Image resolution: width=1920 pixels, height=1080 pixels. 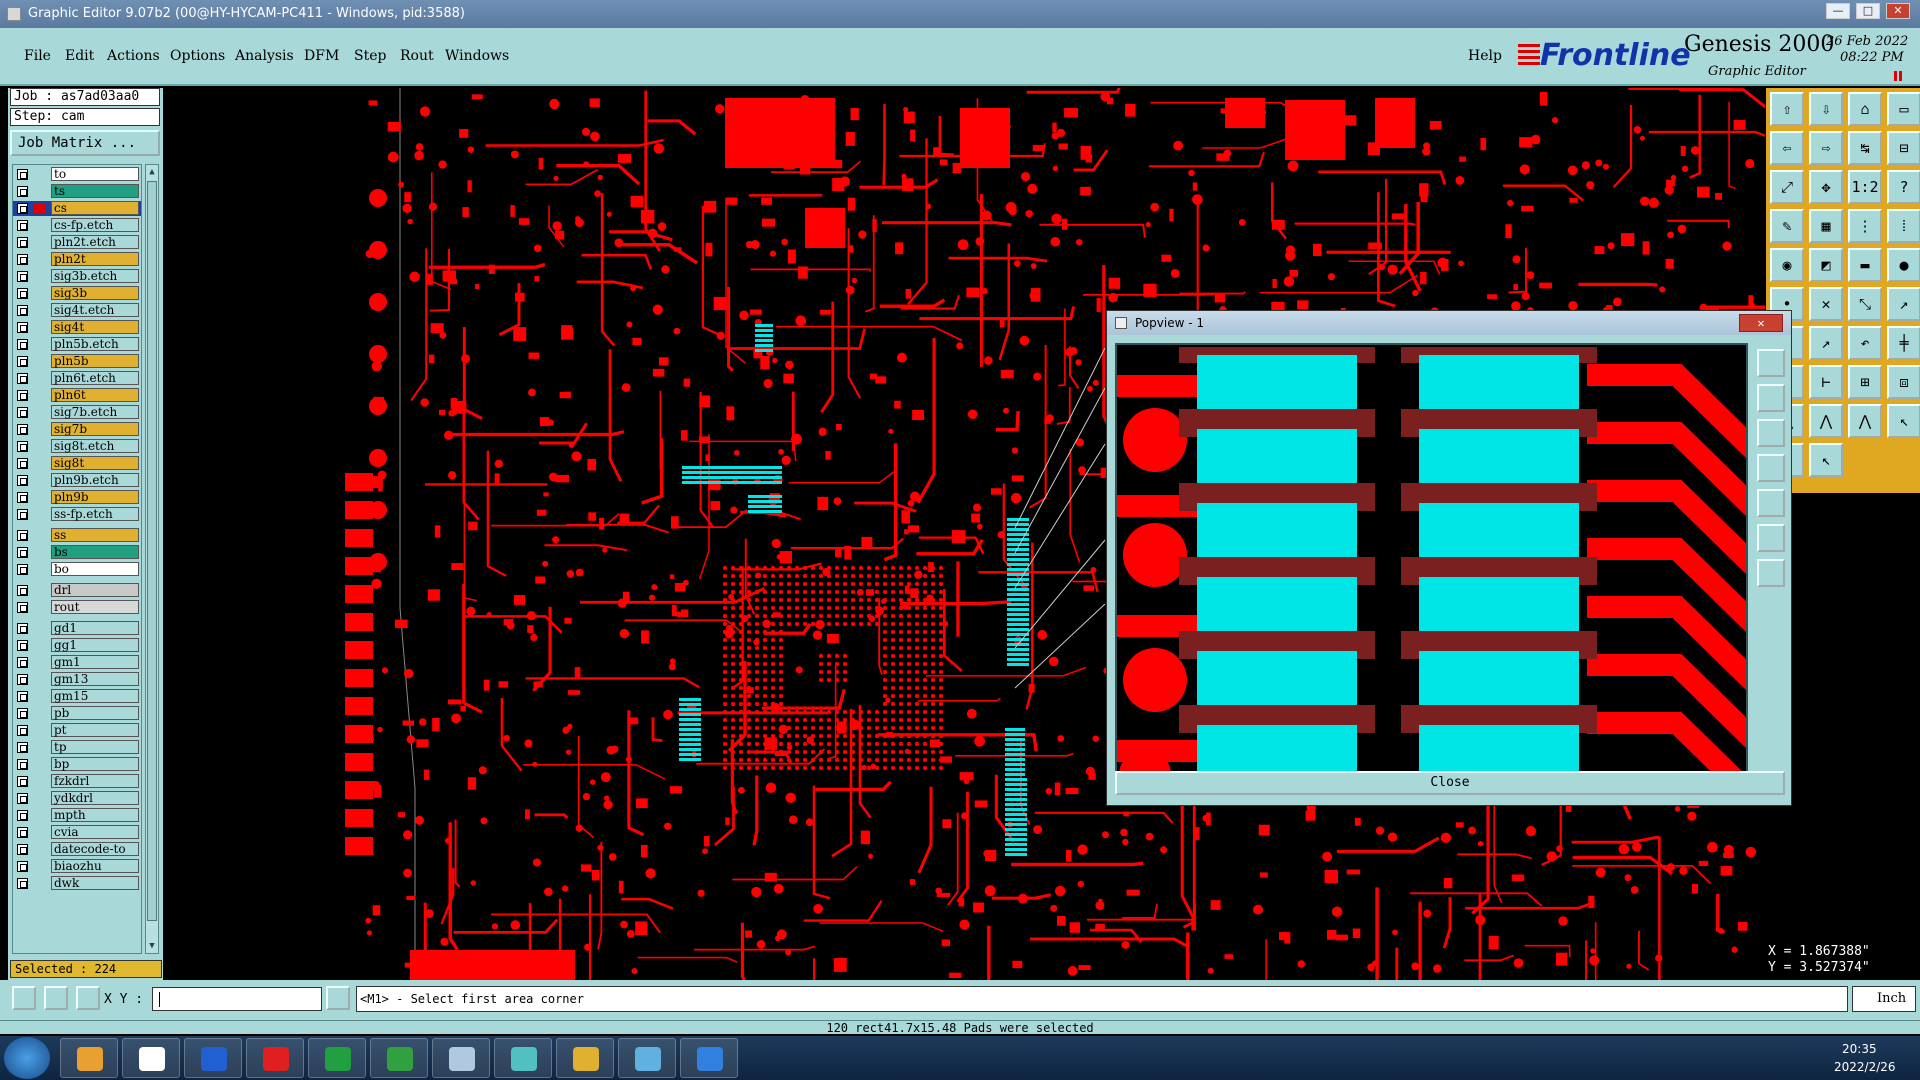 I want to click on wire-icon: ⊢, so click(x=1826, y=382).